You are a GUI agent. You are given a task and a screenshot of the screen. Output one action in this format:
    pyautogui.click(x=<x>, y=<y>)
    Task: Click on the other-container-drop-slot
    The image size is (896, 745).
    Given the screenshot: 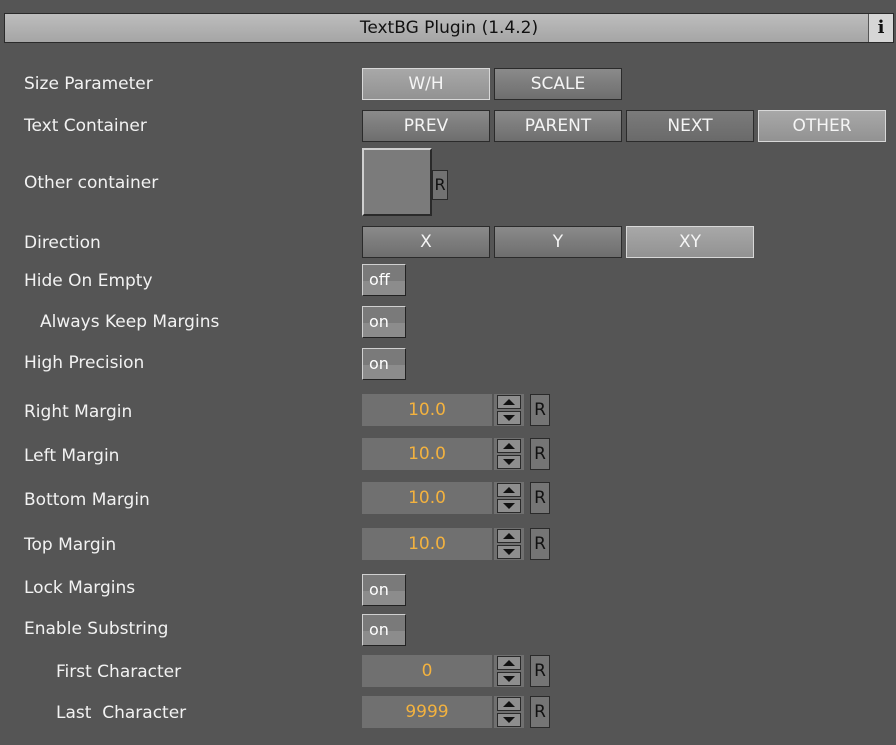 What is the action you would take?
    pyautogui.click(x=397, y=182)
    